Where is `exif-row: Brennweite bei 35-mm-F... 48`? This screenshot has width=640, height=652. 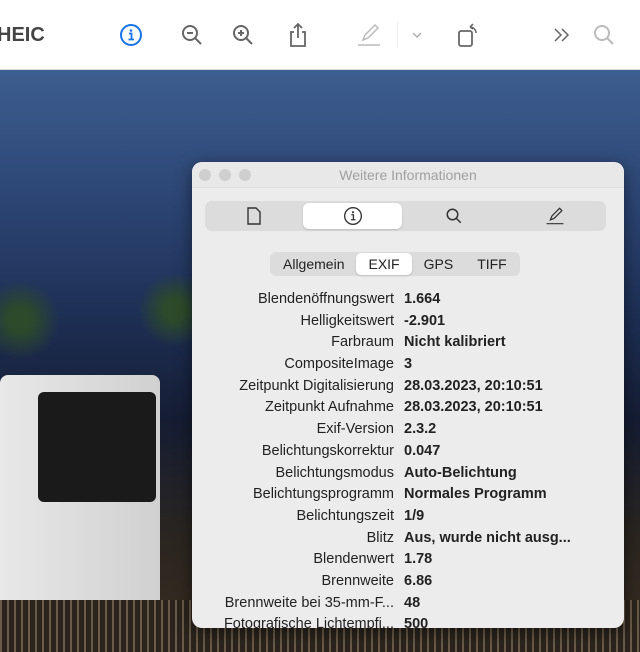
exif-row: Brennweite bei 35-mm-F... 48 is located at coordinates (408, 606).